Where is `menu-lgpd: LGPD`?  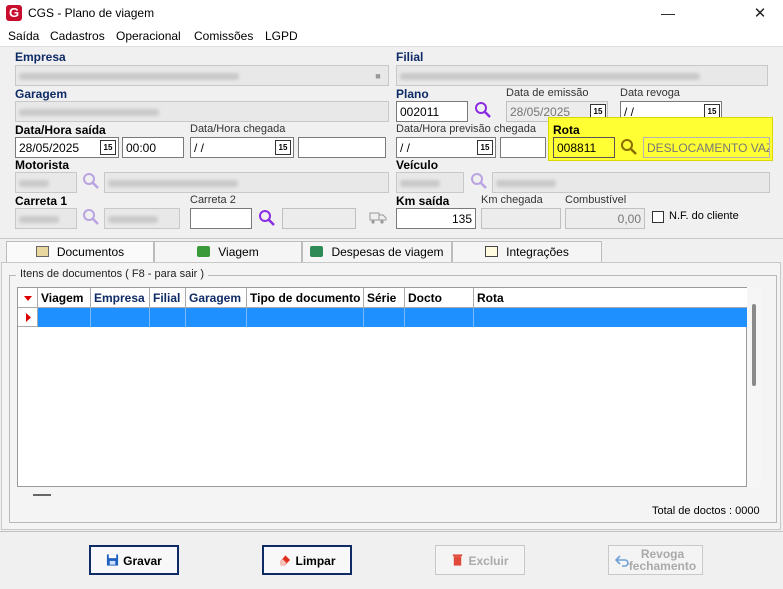
menu-lgpd: LGPD is located at coordinates (281, 36).